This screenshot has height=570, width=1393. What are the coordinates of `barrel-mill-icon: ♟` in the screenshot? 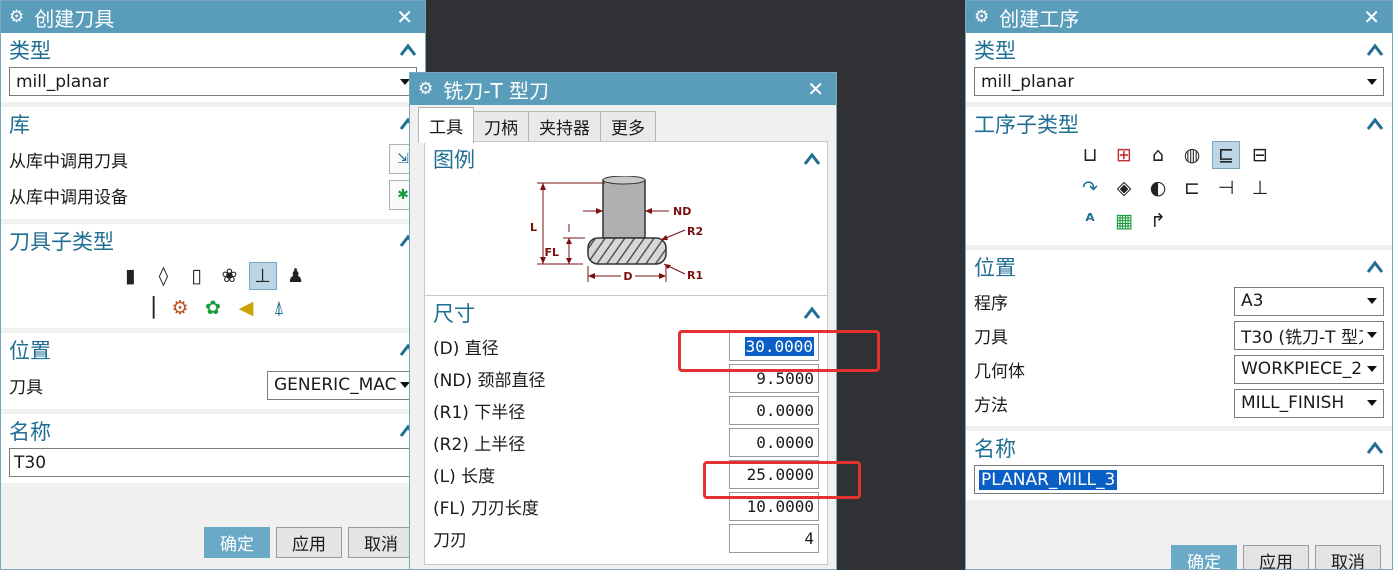 It's located at (296, 276).